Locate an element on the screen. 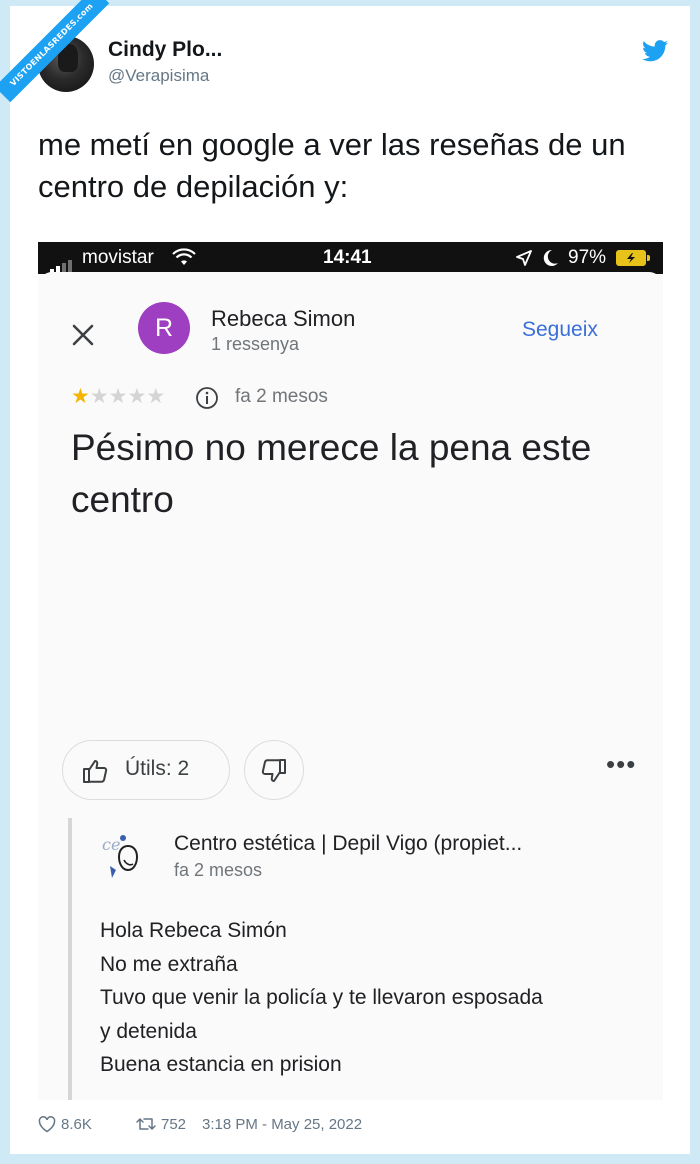  thumb-up-icon is located at coordinates (95, 771).